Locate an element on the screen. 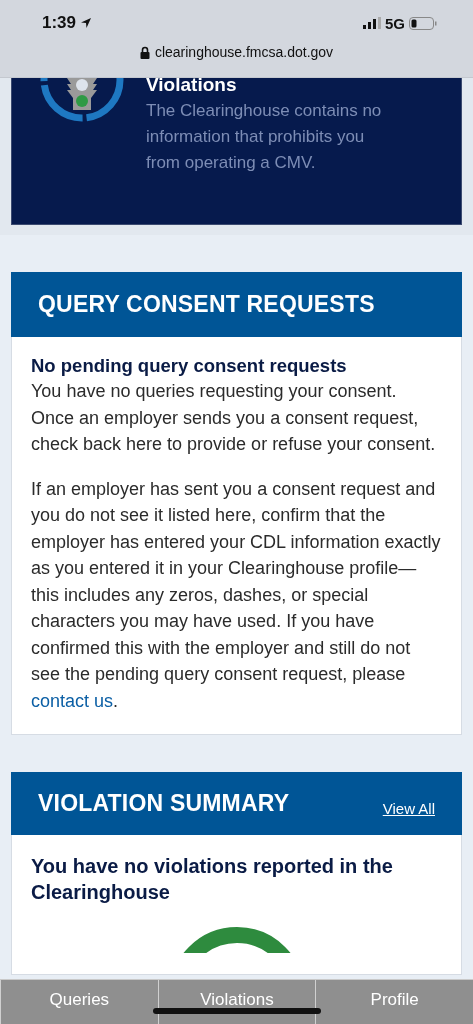 This screenshot has height=1024, width=473. signal-icon is located at coordinates (372, 23).